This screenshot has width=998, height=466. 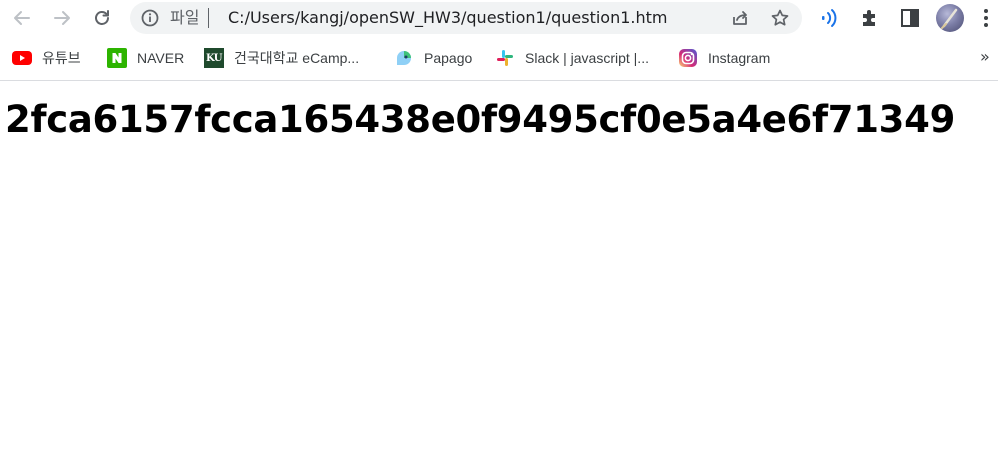 What do you see at coordinates (61, 58) in the screenshot?
I see `bookmark-label: 유튜브` at bounding box center [61, 58].